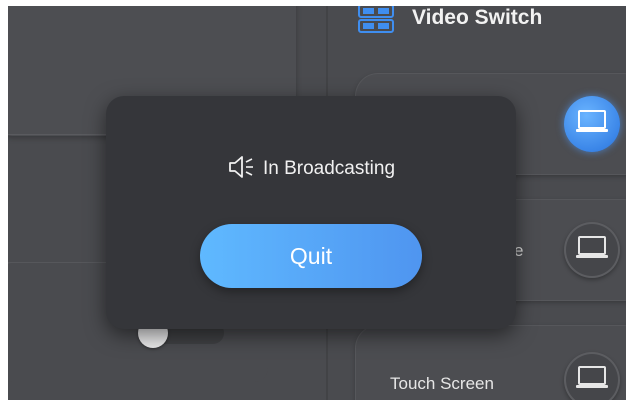 The width and height of the screenshot is (632, 409). Describe the element at coordinates (311, 256) in the screenshot. I see `quit-button: Quit` at that location.